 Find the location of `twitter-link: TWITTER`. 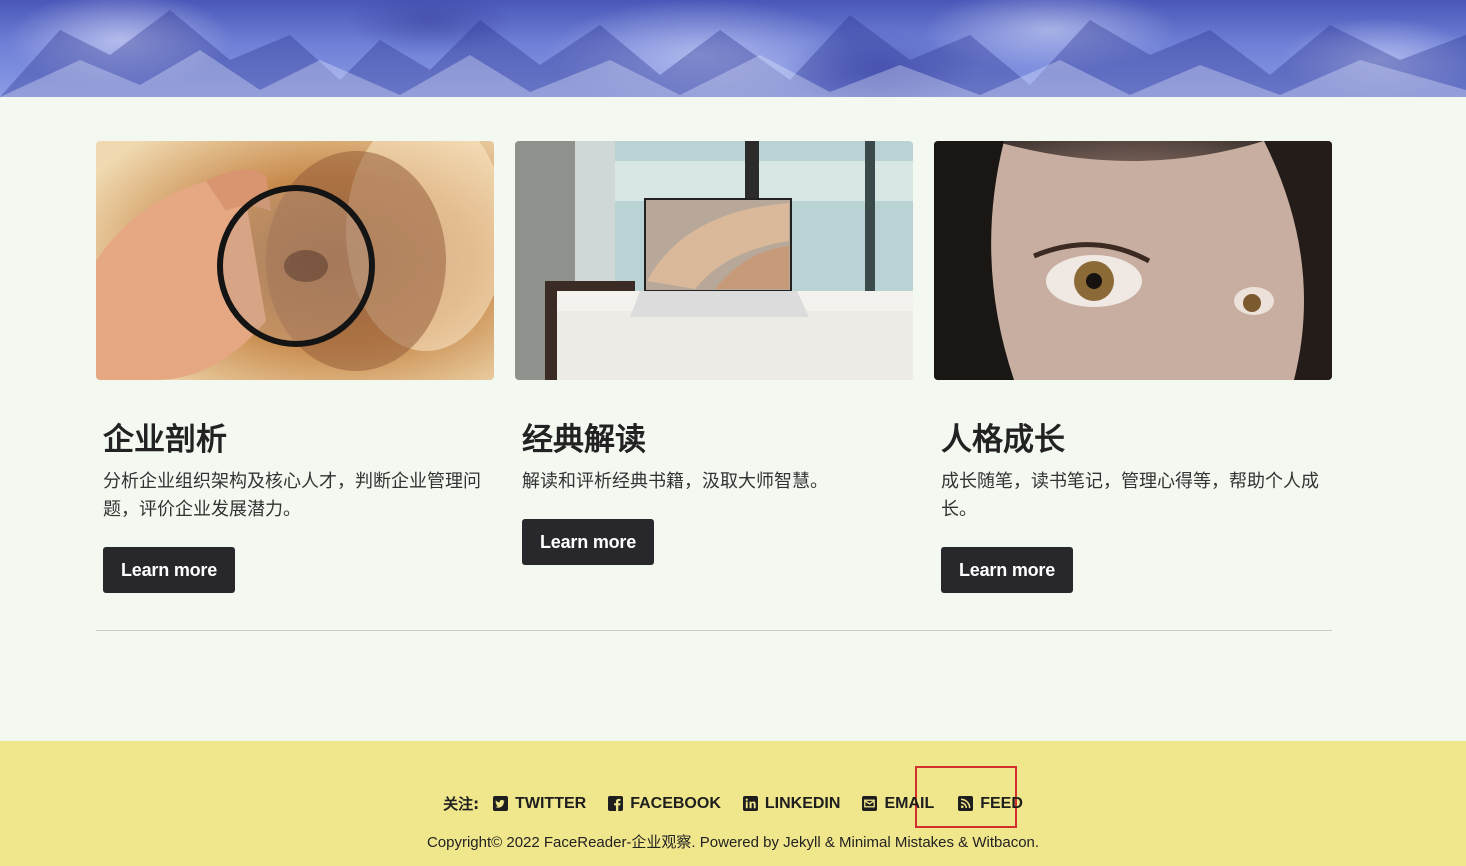

twitter-link: TWITTER is located at coordinates (539, 804).